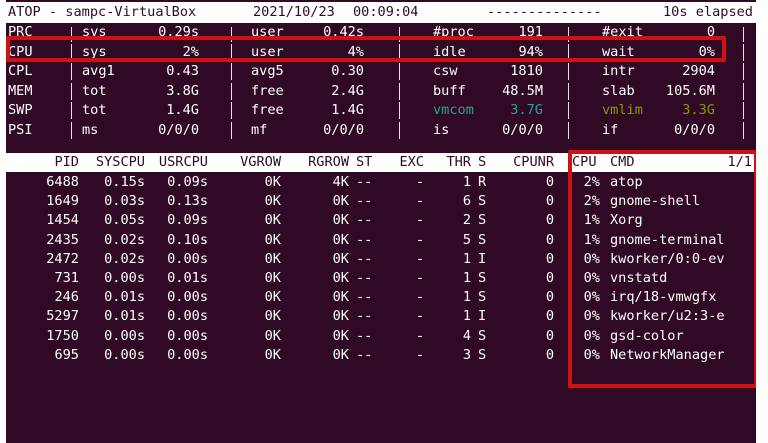 The image size is (768, 443). What do you see at coordinates (294, 12) in the screenshot?
I see `title-date: 2021/10/23` at bounding box center [294, 12].